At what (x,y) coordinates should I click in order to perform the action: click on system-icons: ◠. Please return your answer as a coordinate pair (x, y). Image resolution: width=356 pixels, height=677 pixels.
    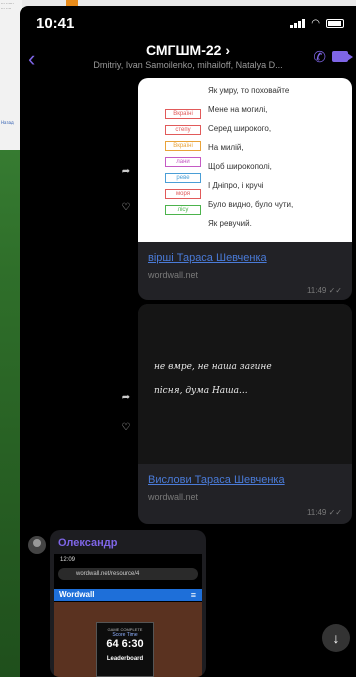
    Looking at the image, I should click on (317, 23).